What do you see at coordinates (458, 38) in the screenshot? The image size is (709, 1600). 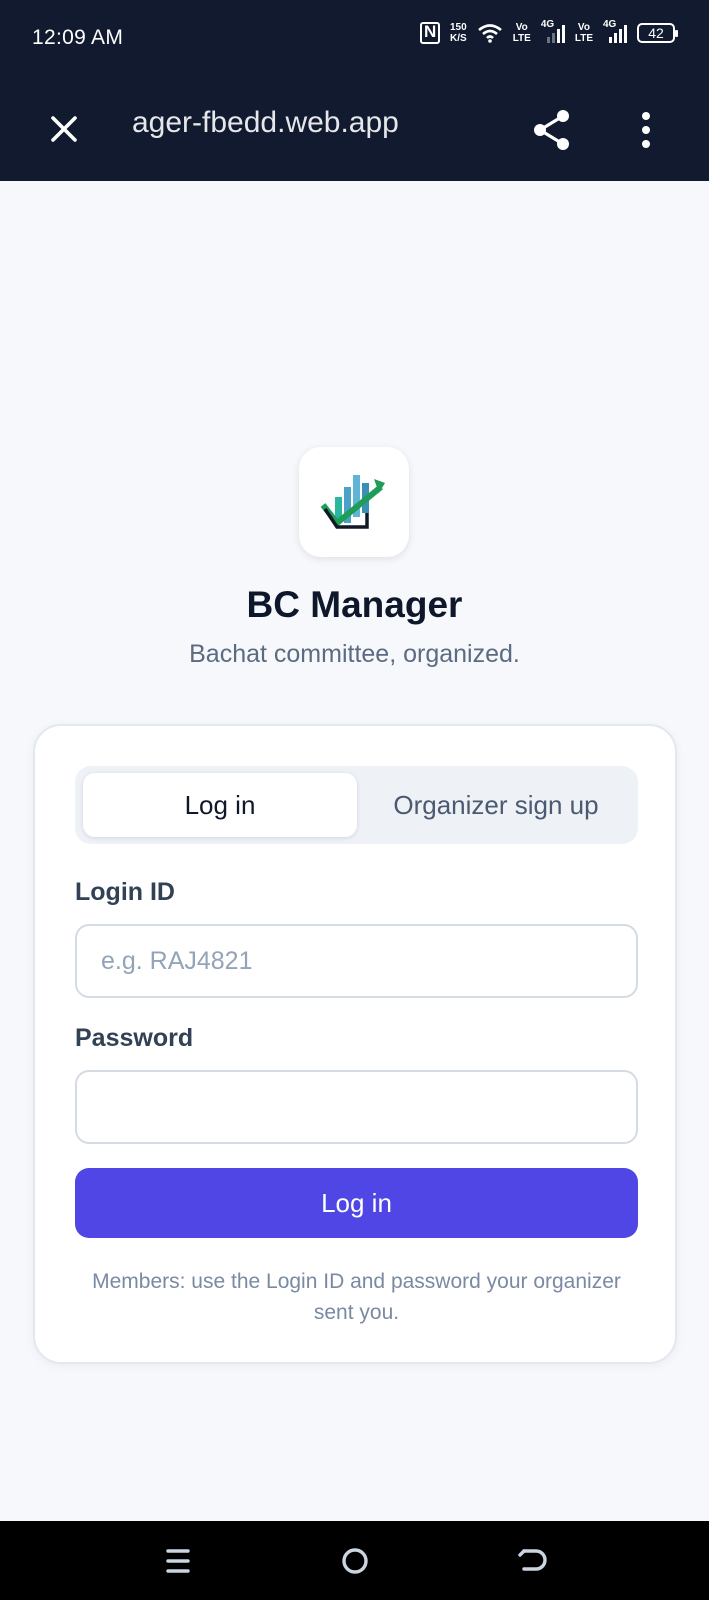 I see `network-speed-unit: K/S` at bounding box center [458, 38].